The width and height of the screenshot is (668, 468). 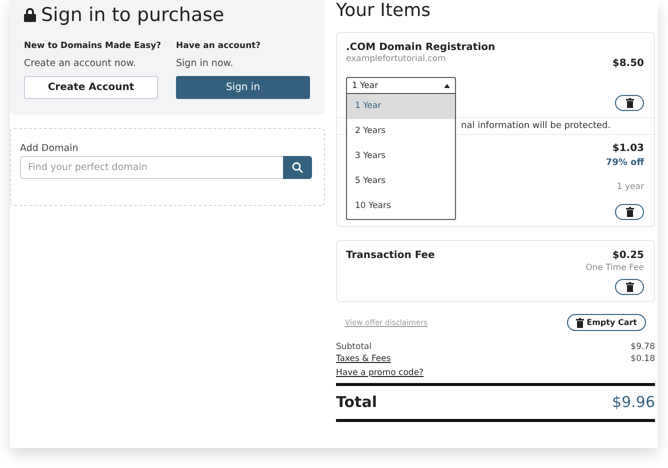 What do you see at coordinates (401, 156) in the screenshot?
I see `dropdown-option: 3 Years` at bounding box center [401, 156].